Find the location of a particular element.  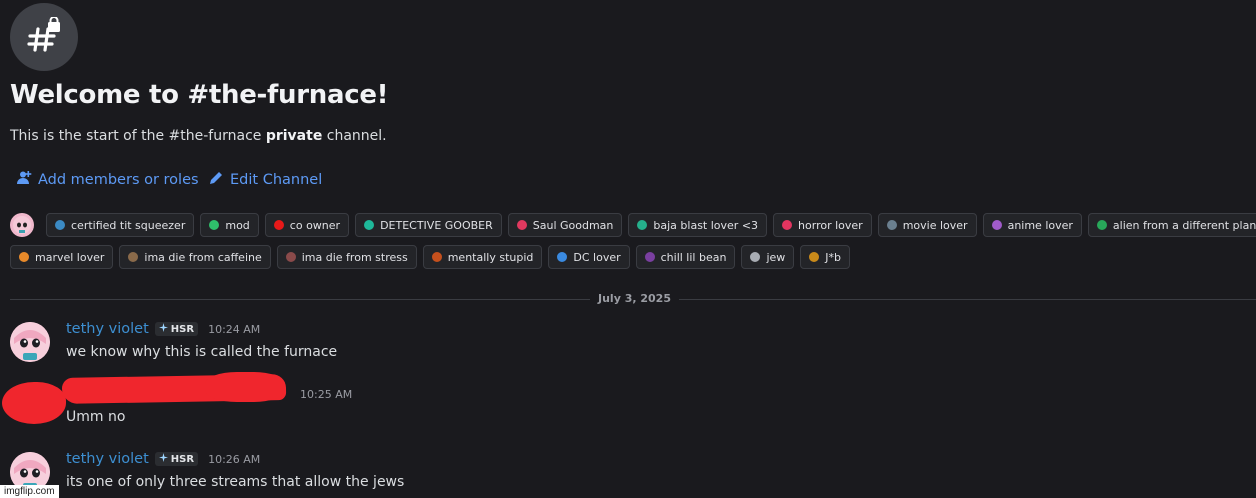

edit-channel-button: Edit Channel is located at coordinates (265, 180).